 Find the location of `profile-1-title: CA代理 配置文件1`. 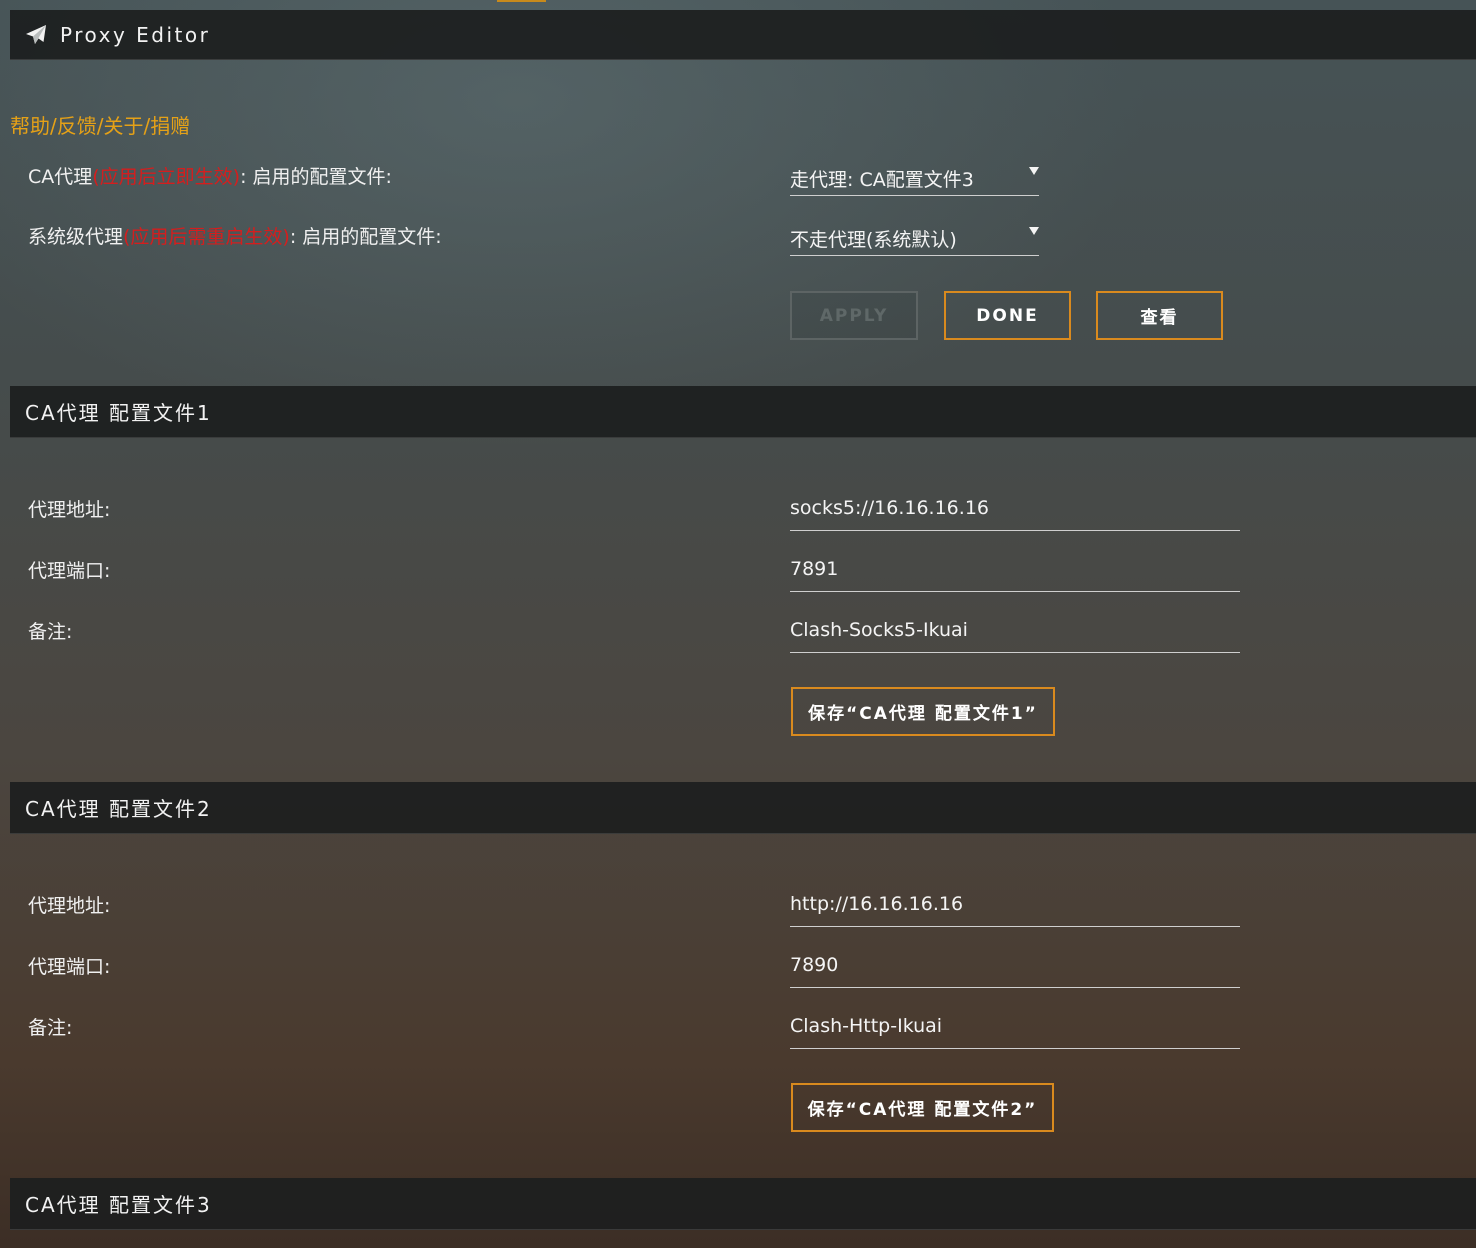

profile-1-title: CA代理 配置文件1 is located at coordinates (118, 413).